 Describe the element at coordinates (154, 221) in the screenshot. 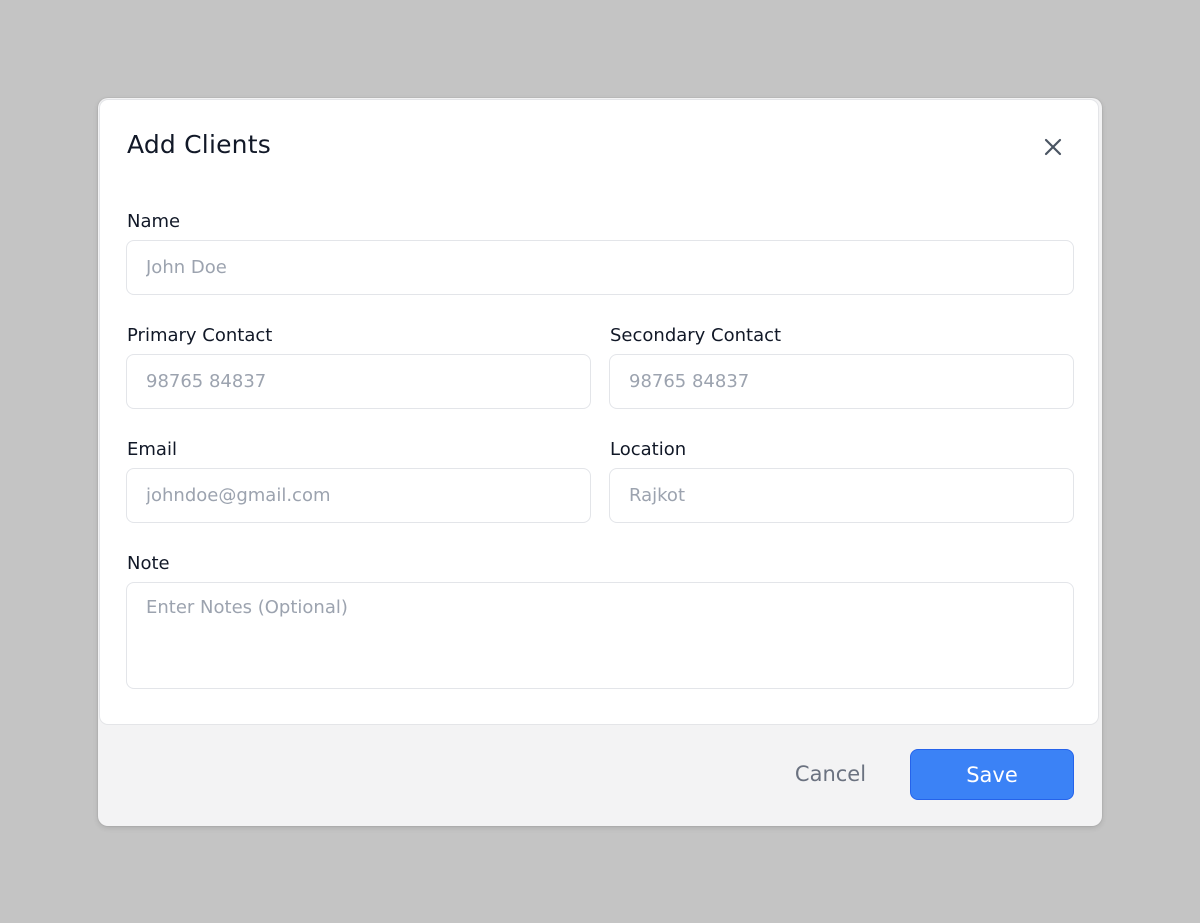

I see `name-label: Name` at that location.